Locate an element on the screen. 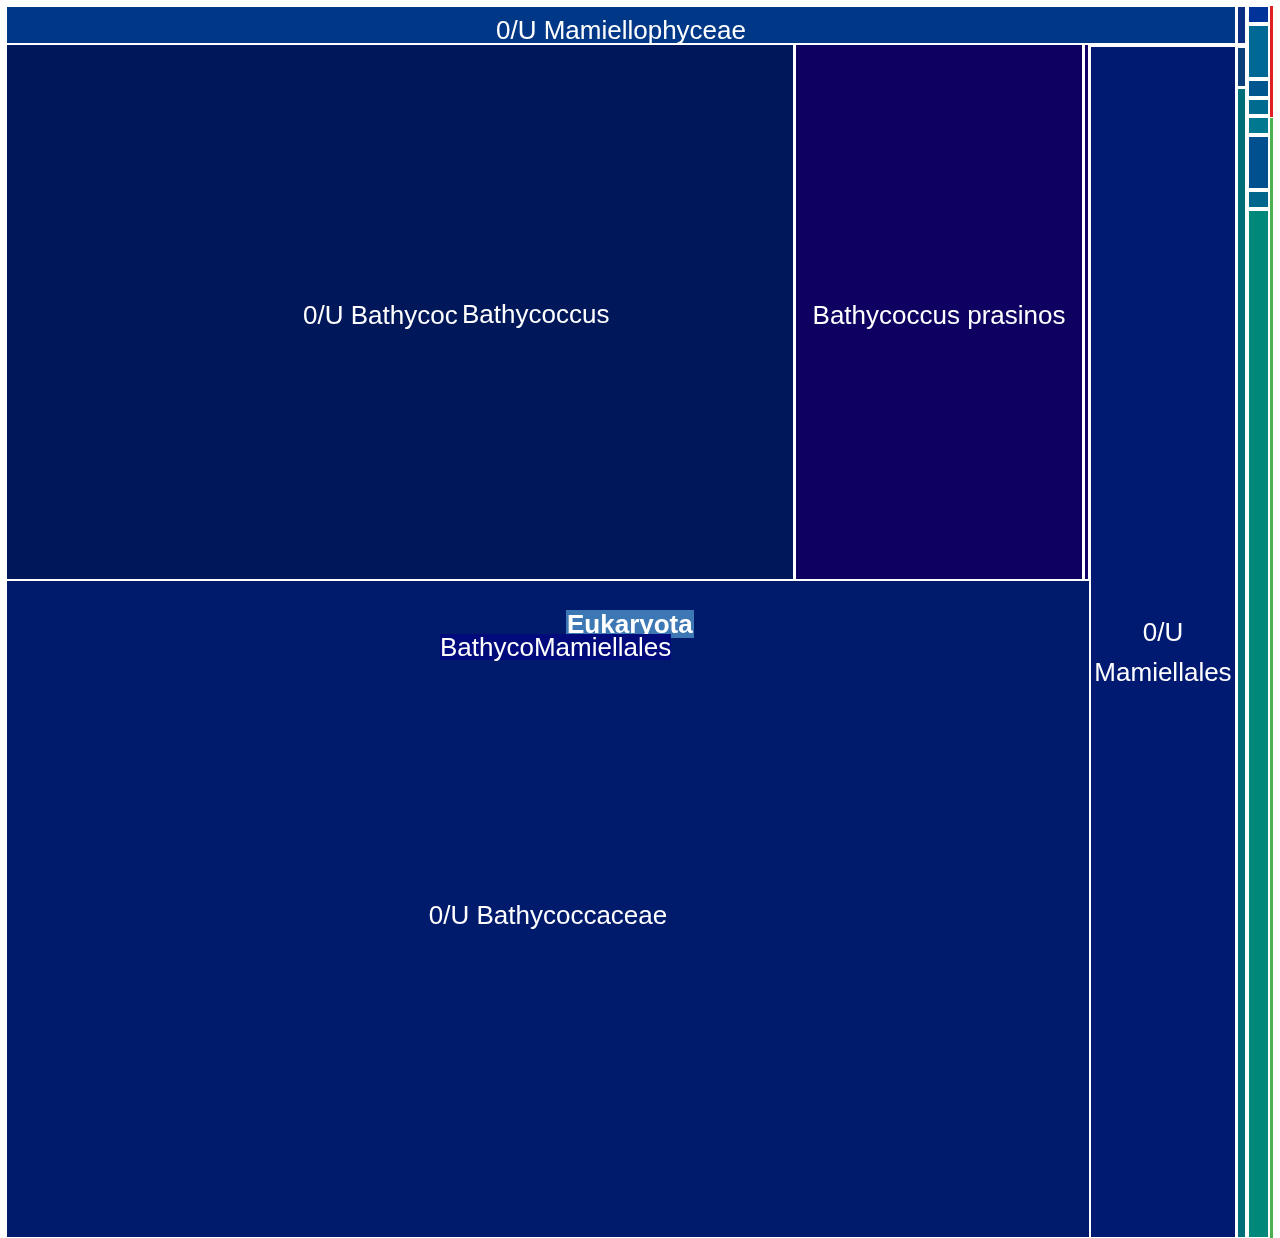 The width and height of the screenshot is (1280, 1238). treemap-tile: Bathycoccus prasinos is located at coordinates (939, 312).